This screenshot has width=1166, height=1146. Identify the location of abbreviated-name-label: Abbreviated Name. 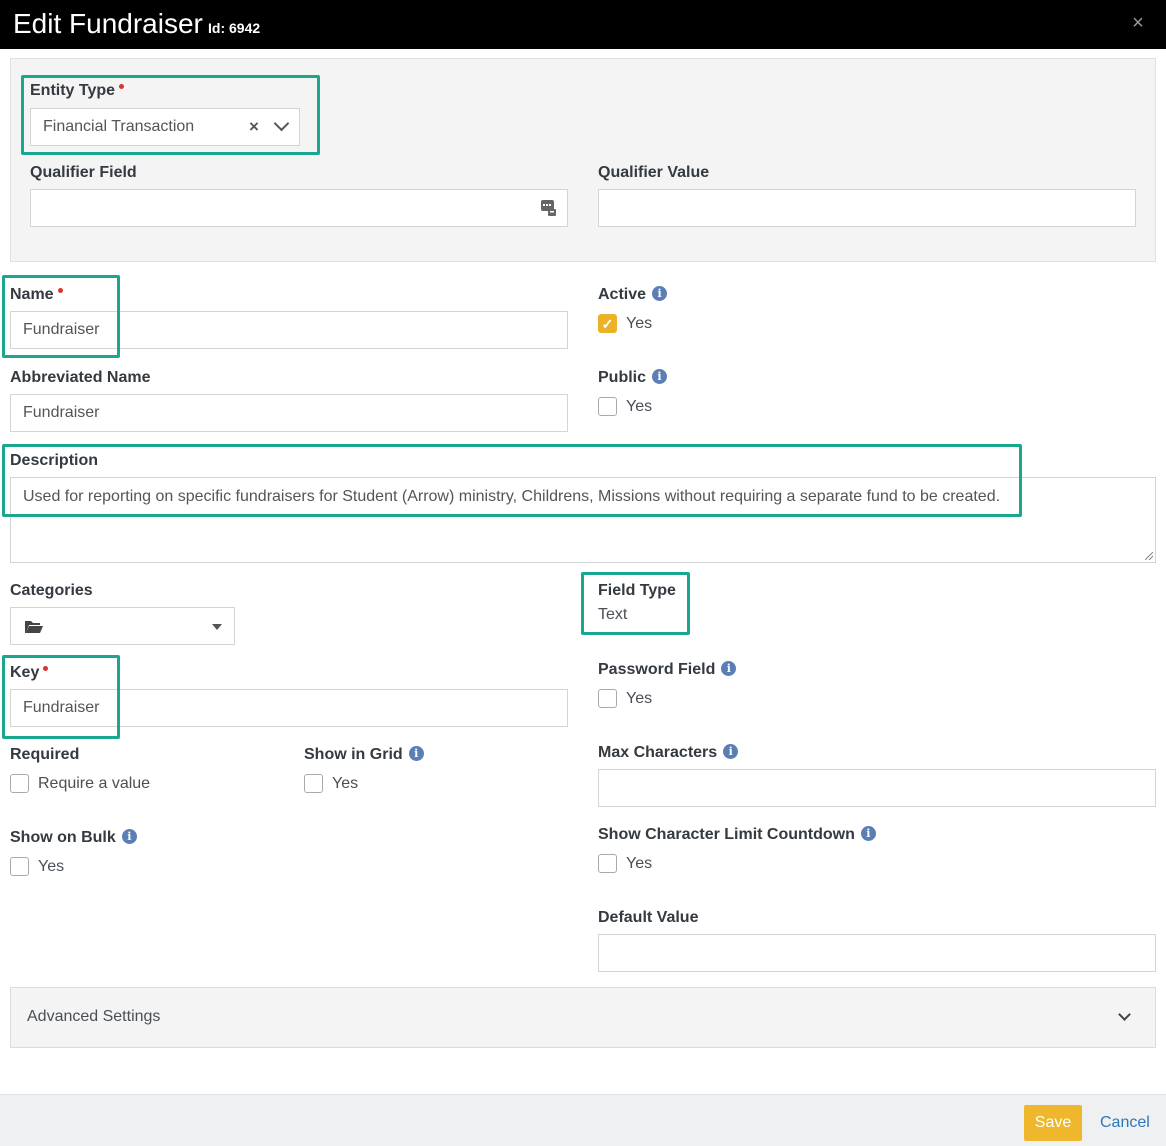
(80, 377).